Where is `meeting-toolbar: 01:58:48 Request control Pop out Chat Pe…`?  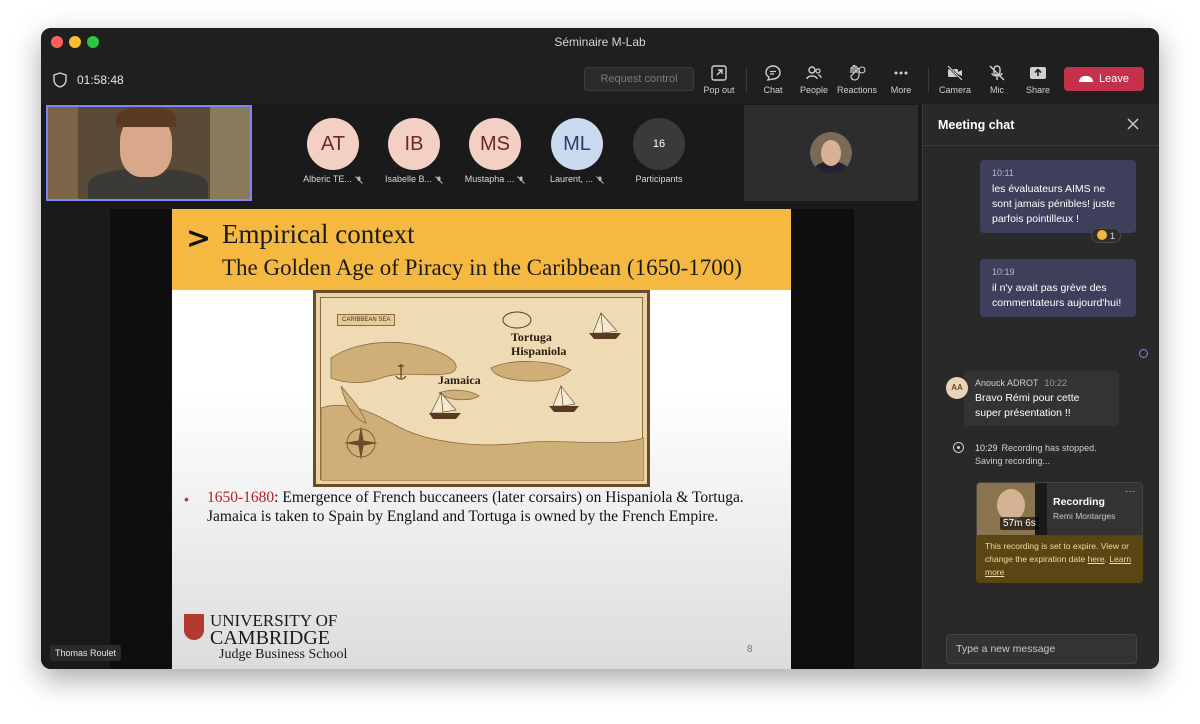 meeting-toolbar: 01:58:48 Request control Pop out Chat Pe… is located at coordinates (600, 80).